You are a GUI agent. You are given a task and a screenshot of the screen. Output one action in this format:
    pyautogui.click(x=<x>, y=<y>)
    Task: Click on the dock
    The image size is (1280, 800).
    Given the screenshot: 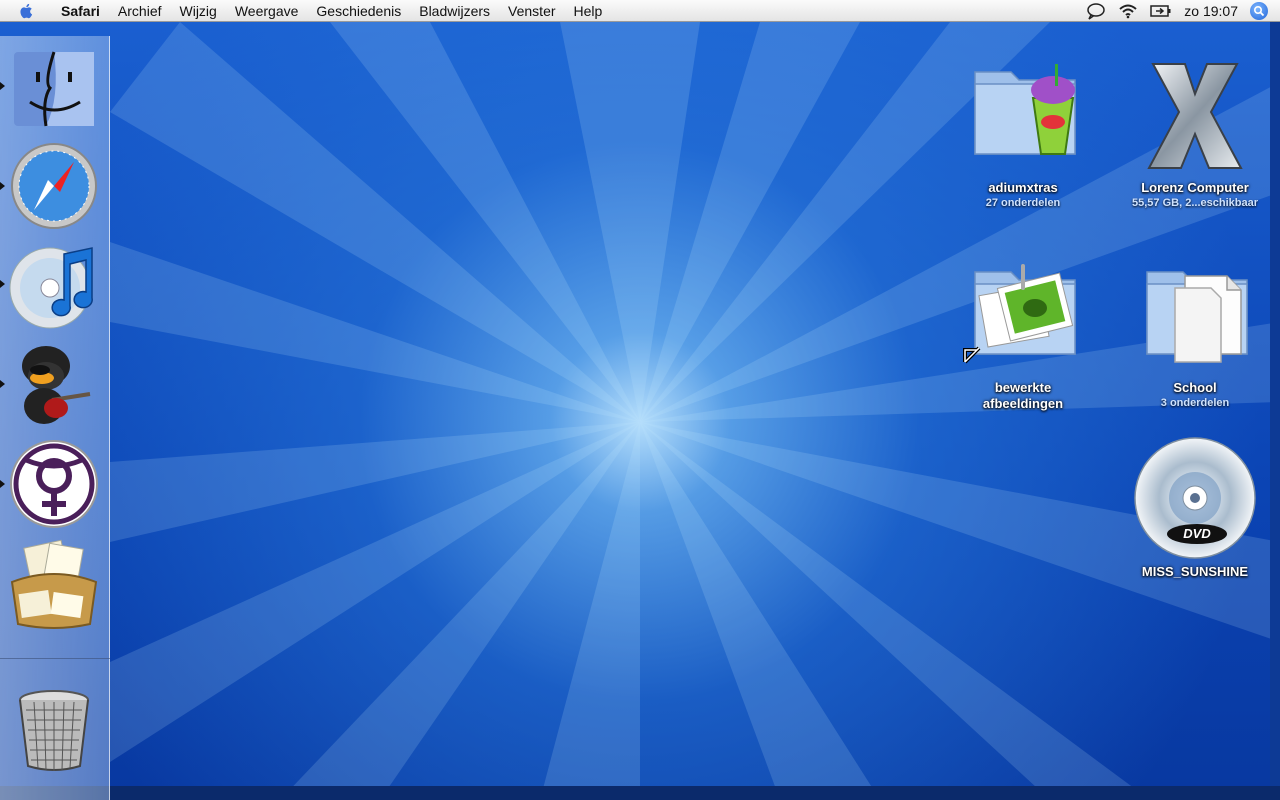 What is the action you would take?
    pyautogui.click(x=55, y=418)
    